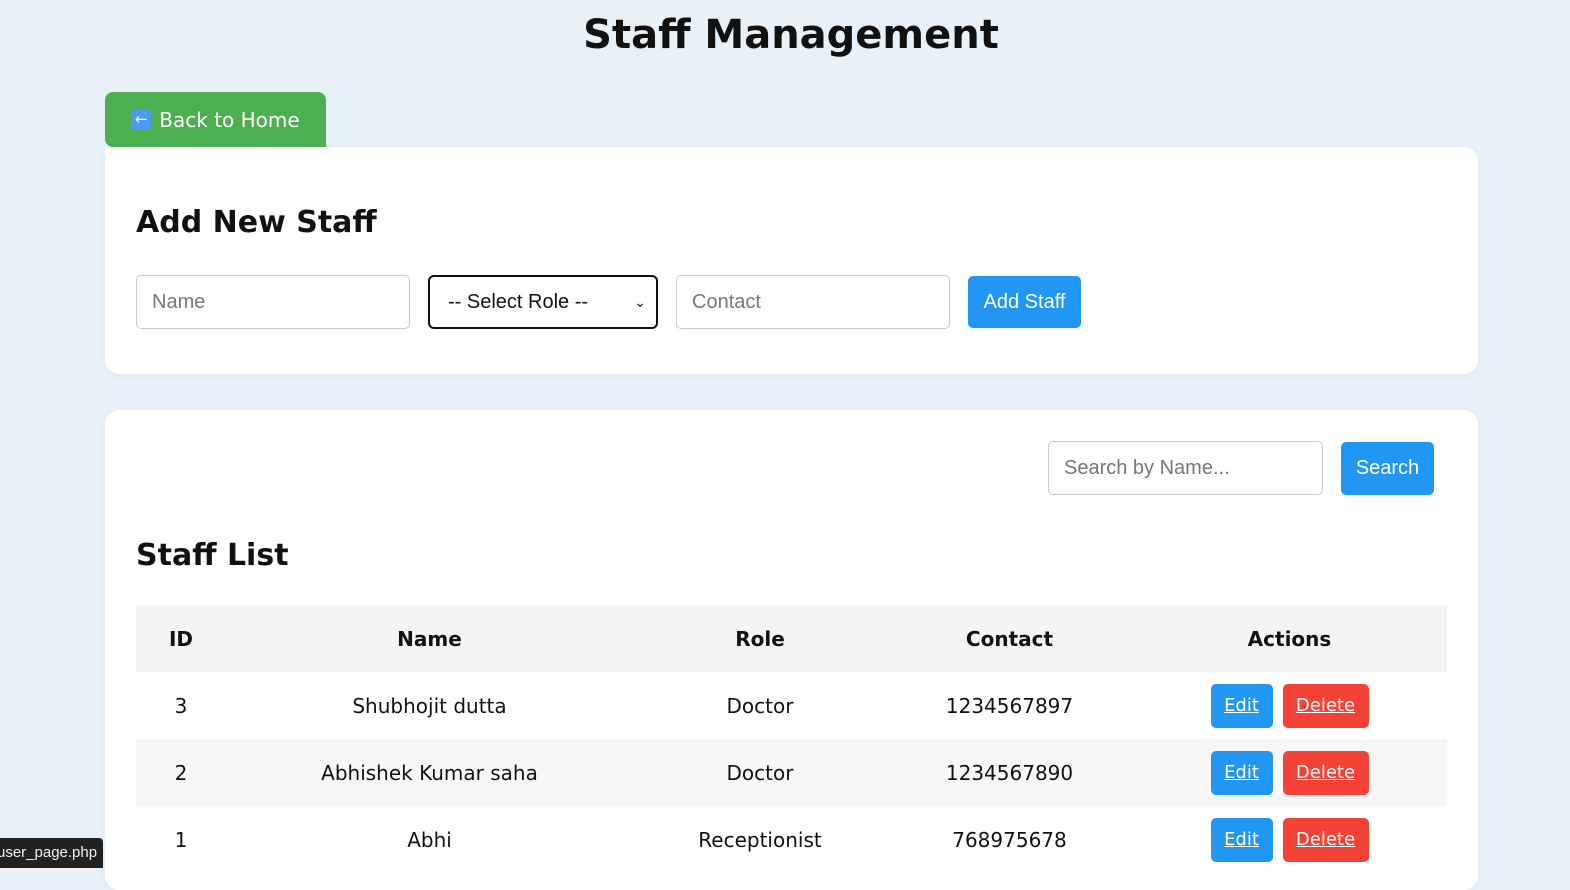 This screenshot has height=890, width=1570. Describe the element at coordinates (760, 839) in the screenshot. I see `staff-role: Receptionist` at that location.